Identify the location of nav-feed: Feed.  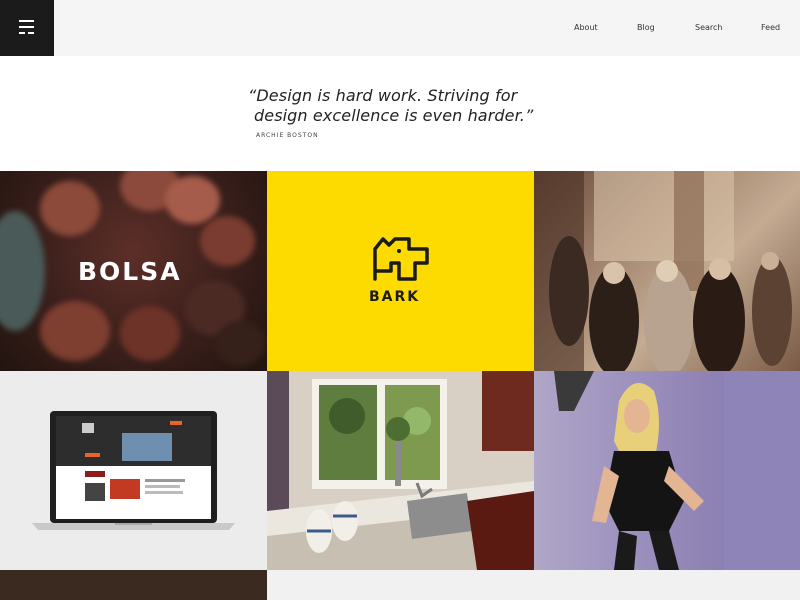
(770, 27).